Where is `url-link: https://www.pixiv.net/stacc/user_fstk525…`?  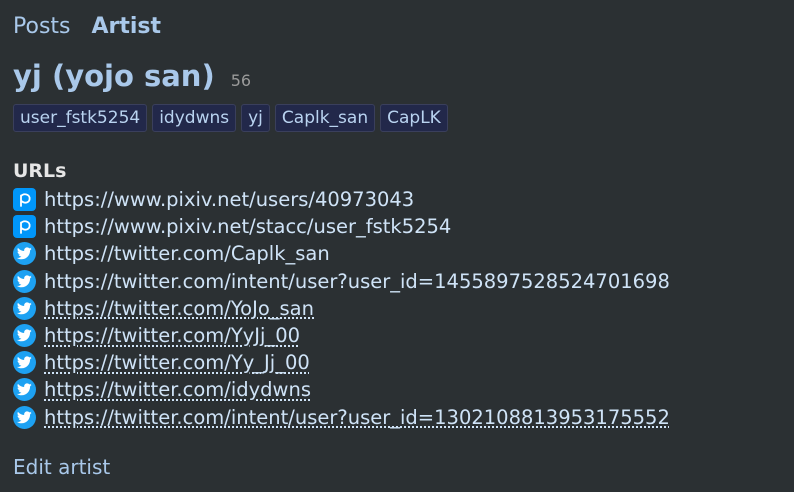 url-link: https://www.pixiv.net/stacc/user_fstk525… is located at coordinates (247, 226).